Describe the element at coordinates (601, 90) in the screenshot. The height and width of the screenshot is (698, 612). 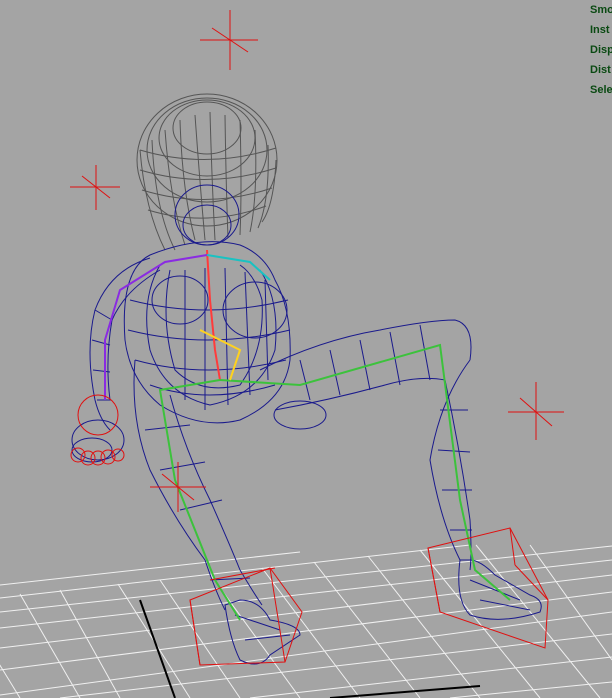
I see `hud-line-selection: Sele` at that location.